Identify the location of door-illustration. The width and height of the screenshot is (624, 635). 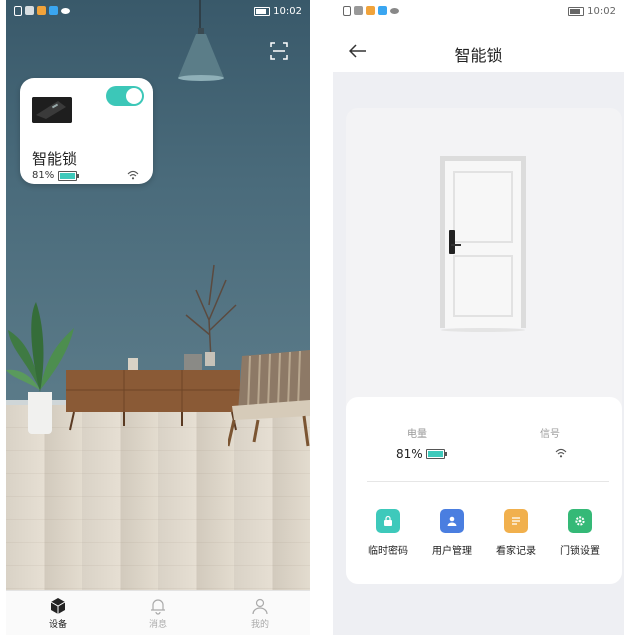
(483, 244).